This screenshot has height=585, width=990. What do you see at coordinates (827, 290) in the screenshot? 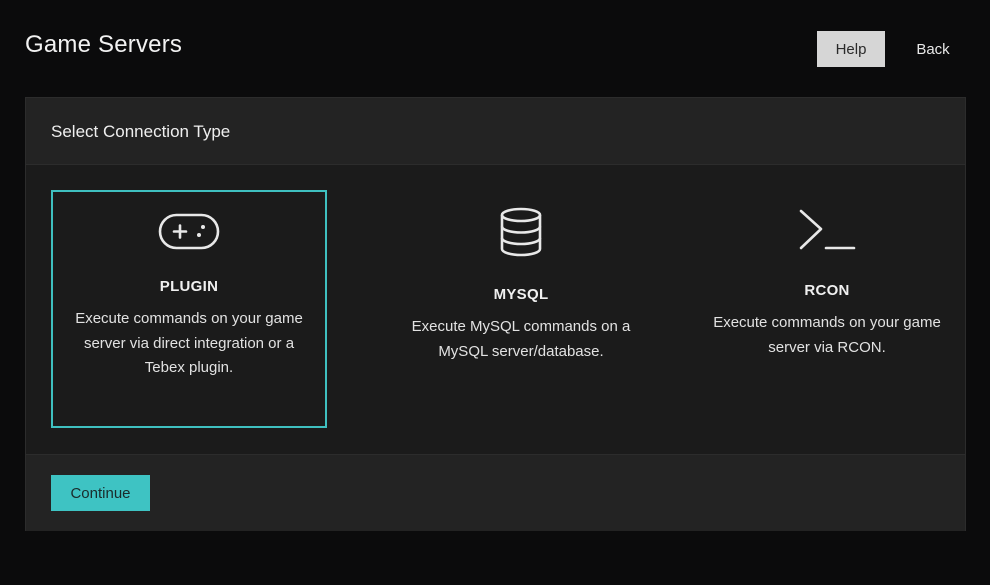
I see `option-rcon-title: RCON` at bounding box center [827, 290].